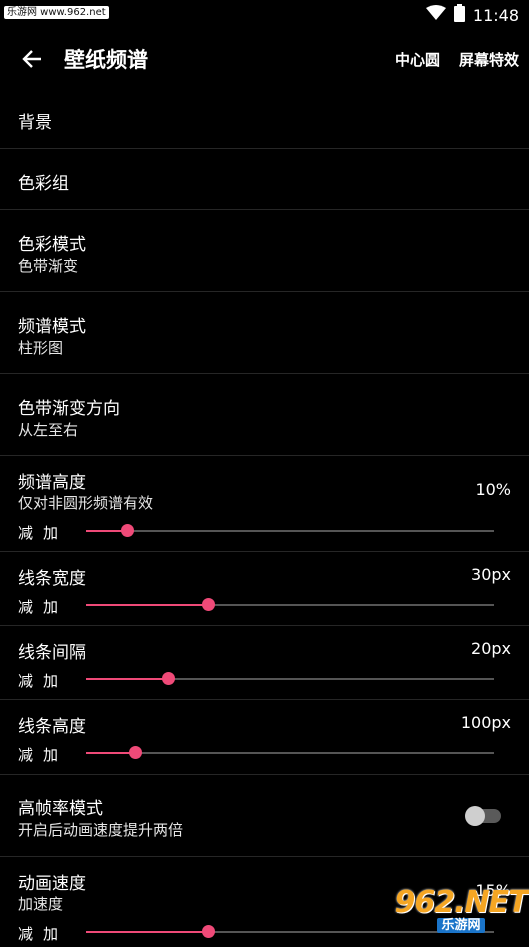  I want to click on row-title: 色带渐变方向, so click(69, 409).